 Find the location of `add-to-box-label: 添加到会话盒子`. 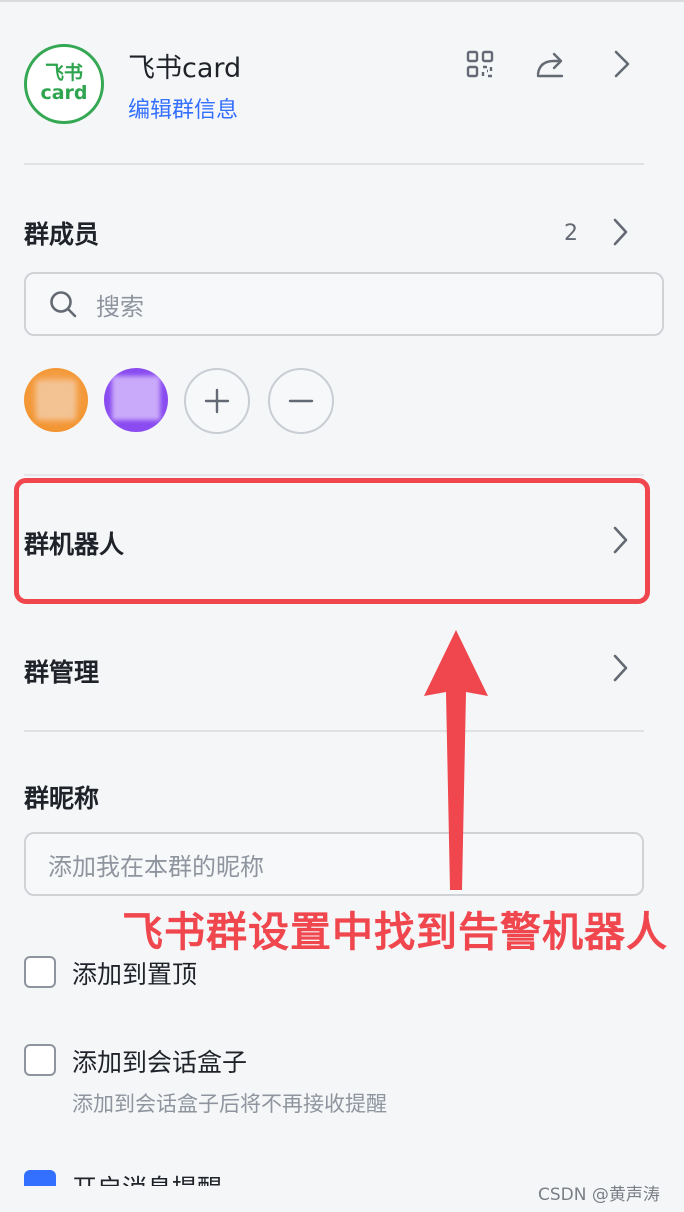

add-to-box-label: 添加到会话盒子 is located at coordinates (159, 1061).